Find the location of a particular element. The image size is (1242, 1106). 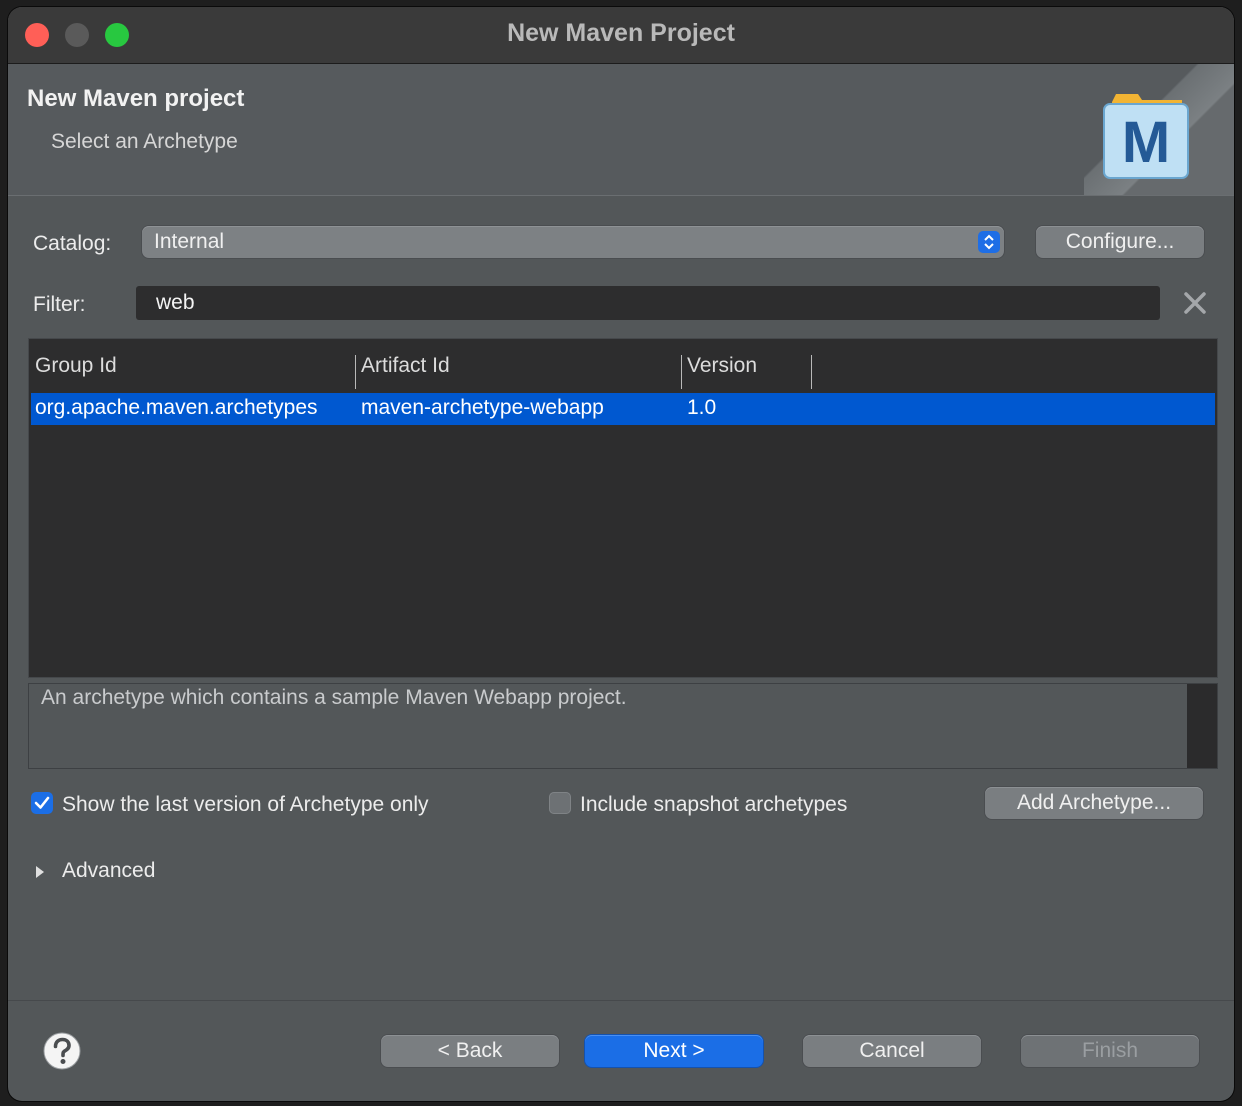

column-header-artifact-id: Artifact Id is located at coordinates (405, 366).